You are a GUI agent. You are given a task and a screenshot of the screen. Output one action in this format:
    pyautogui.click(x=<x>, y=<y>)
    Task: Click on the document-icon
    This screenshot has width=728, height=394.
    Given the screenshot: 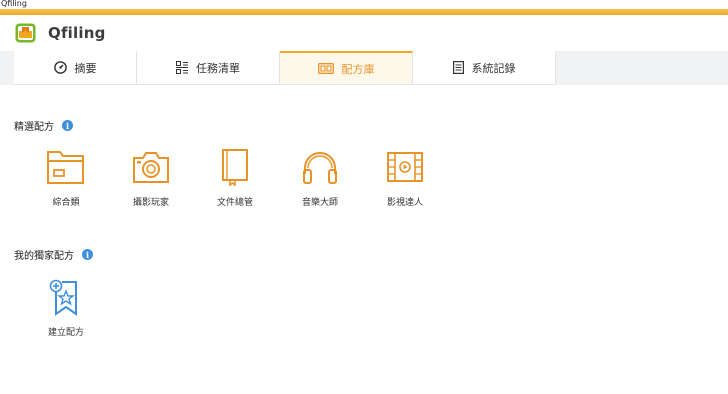 What is the action you would take?
    pyautogui.click(x=458, y=67)
    